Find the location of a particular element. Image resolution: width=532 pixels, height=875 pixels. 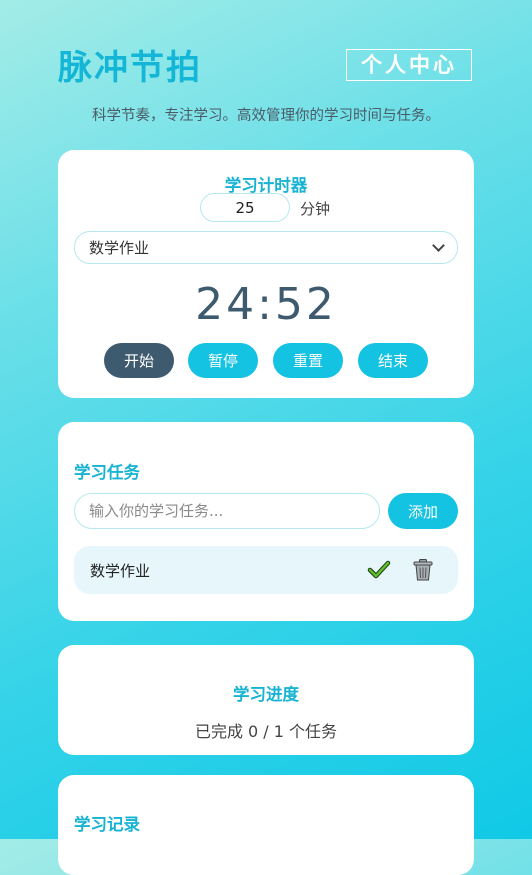

tasks-heading: 学习任务 is located at coordinates (107, 472).